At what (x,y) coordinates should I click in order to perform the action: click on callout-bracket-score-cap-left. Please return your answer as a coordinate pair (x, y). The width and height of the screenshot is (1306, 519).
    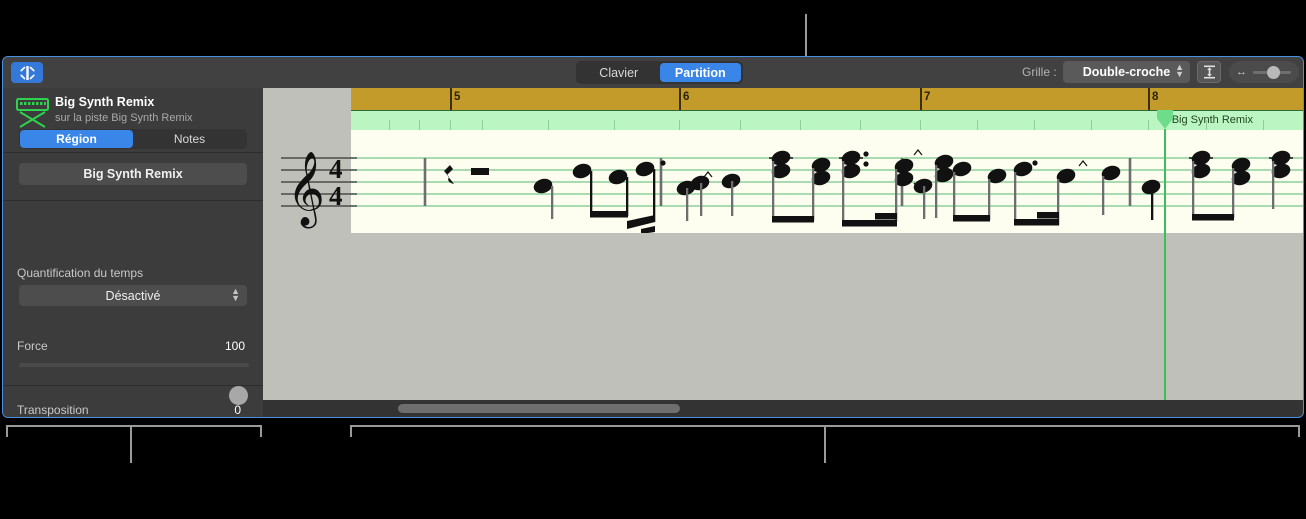
    Looking at the image, I should click on (351, 431).